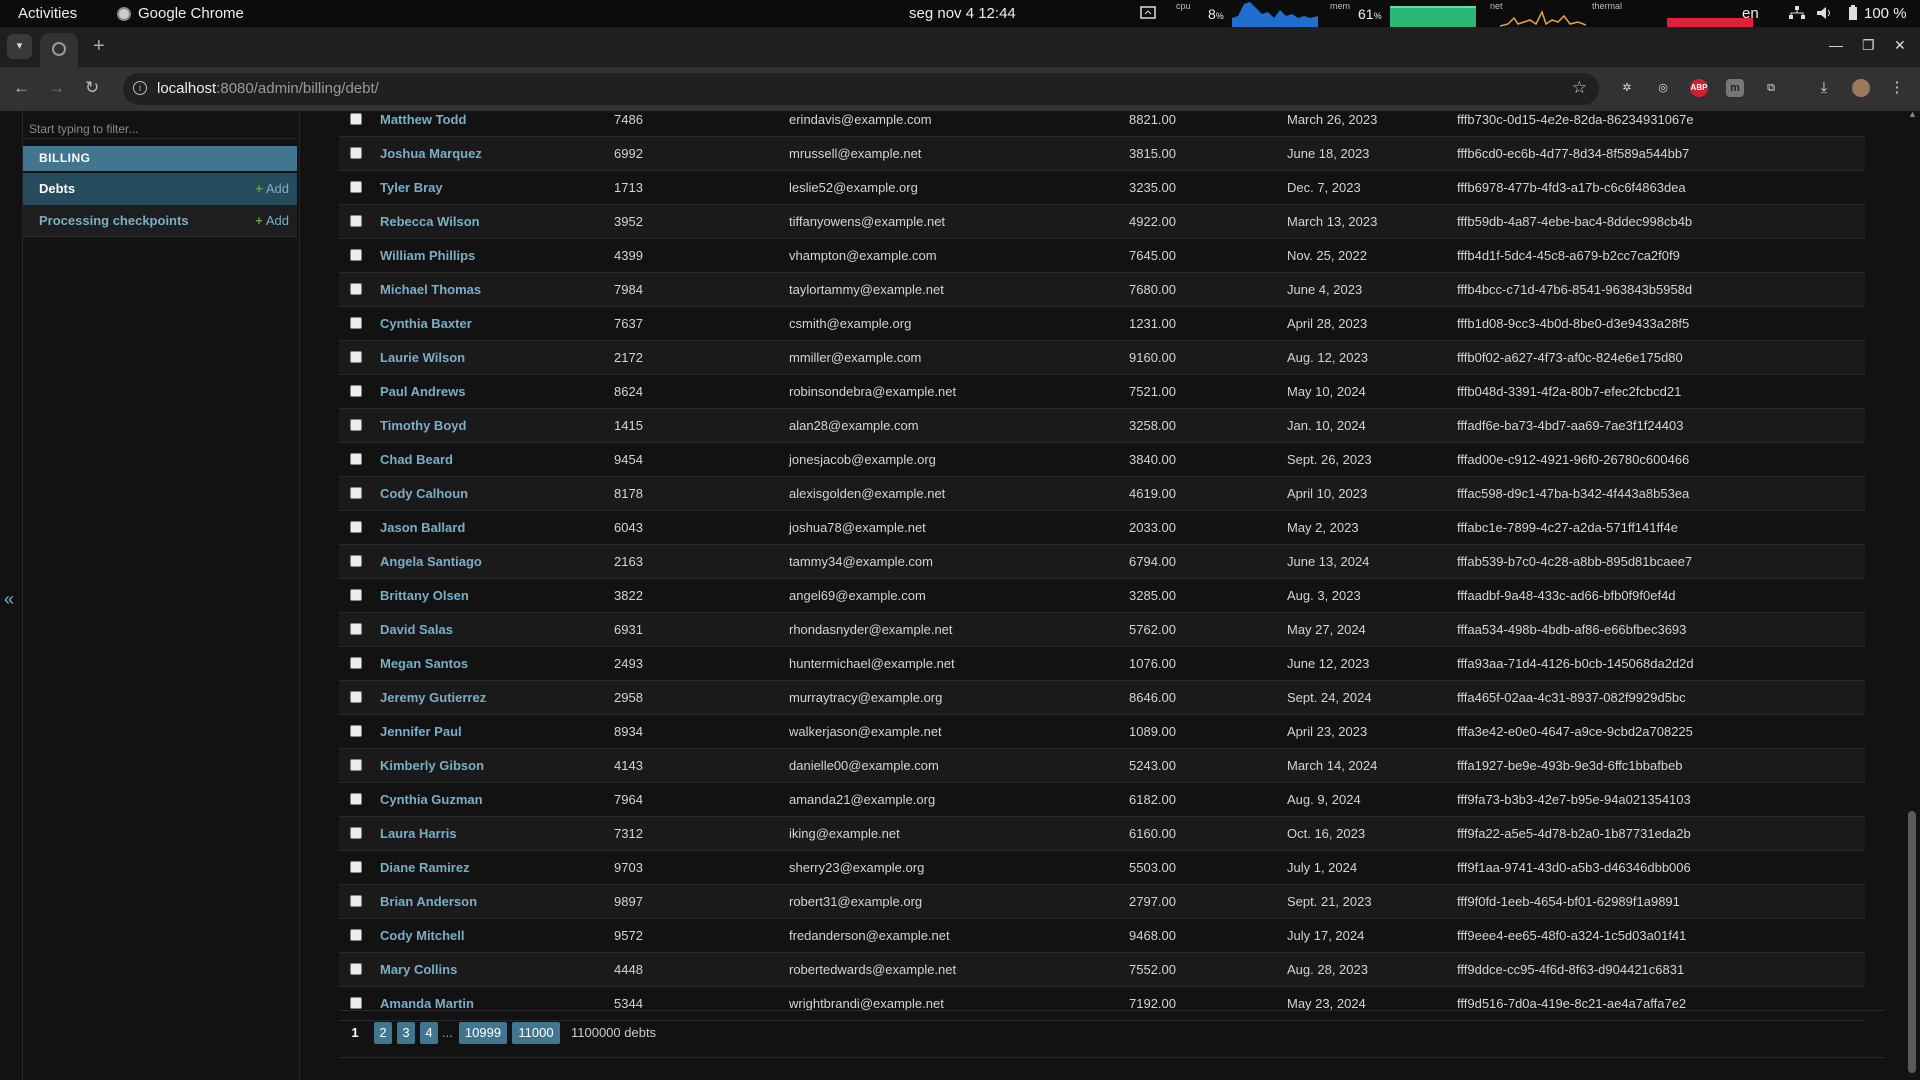 The height and width of the screenshot is (1080, 1920). Describe the element at coordinates (427, 255) in the screenshot. I see `debt-name-link: William Phillips` at that location.